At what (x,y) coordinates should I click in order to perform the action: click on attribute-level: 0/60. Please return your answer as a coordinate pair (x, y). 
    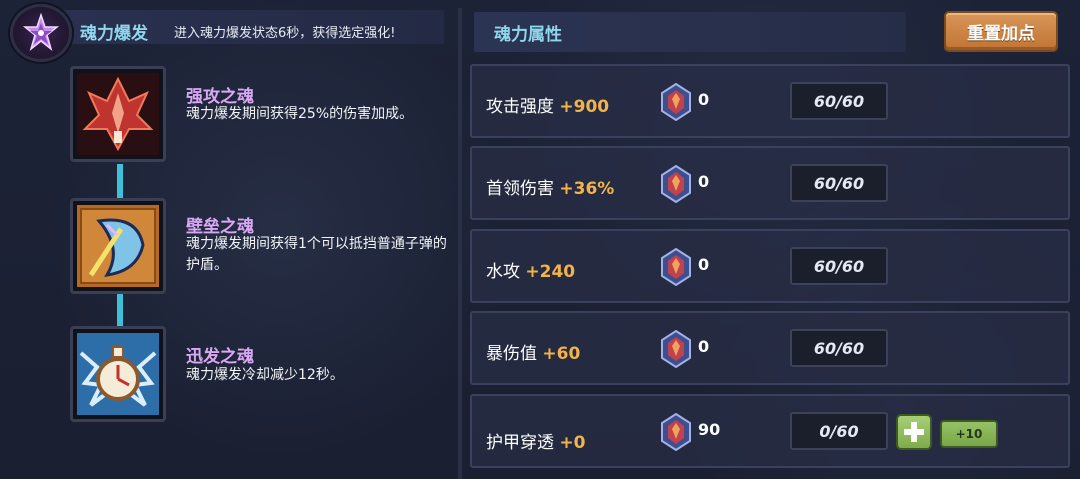
    Looking at the image, I should click on (839, 431).